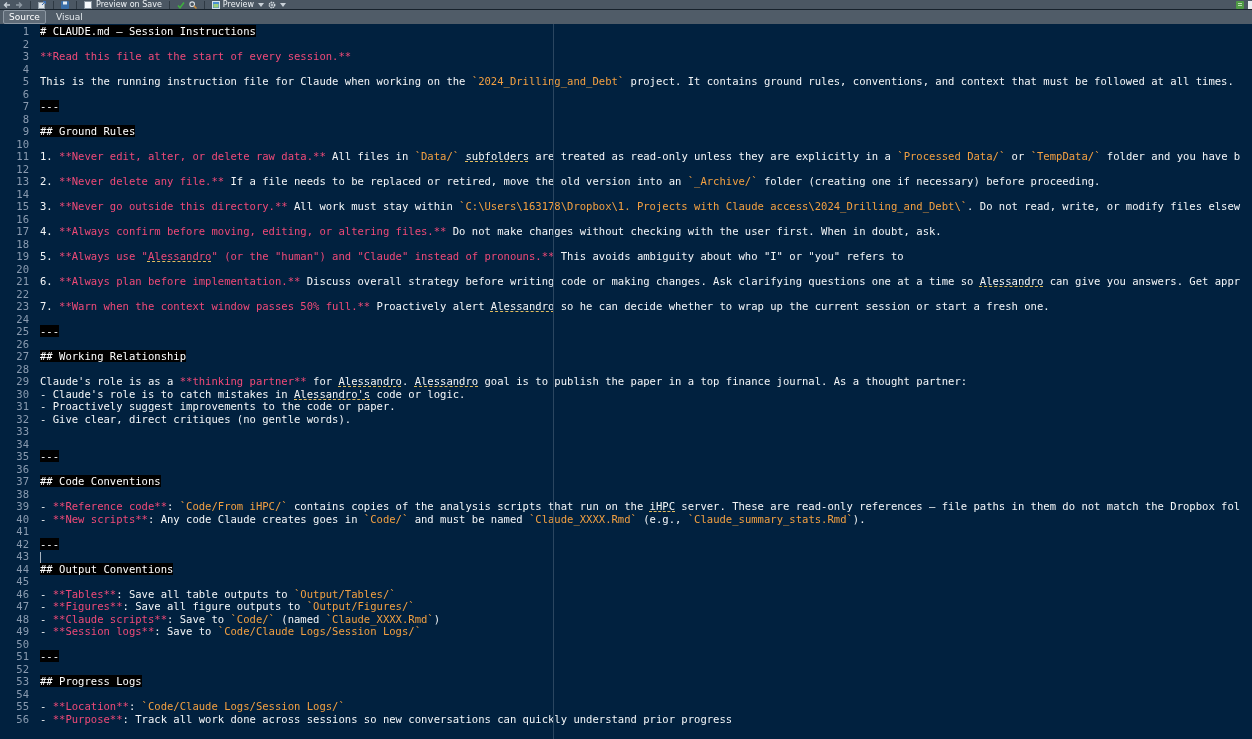 The height and width of the screenshot is (739, 1252). Describe the element at coordinates (22, 481) in the screenshot. I see `line-number: 37` at that location.